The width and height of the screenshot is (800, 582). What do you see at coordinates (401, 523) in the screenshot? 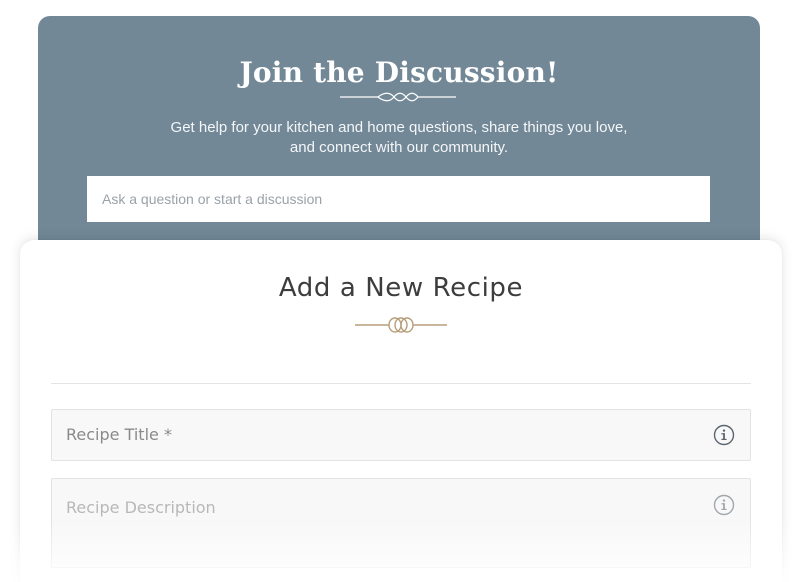
I see `recipe-description-field: Recipe Description` at bounding box center [401, 523].